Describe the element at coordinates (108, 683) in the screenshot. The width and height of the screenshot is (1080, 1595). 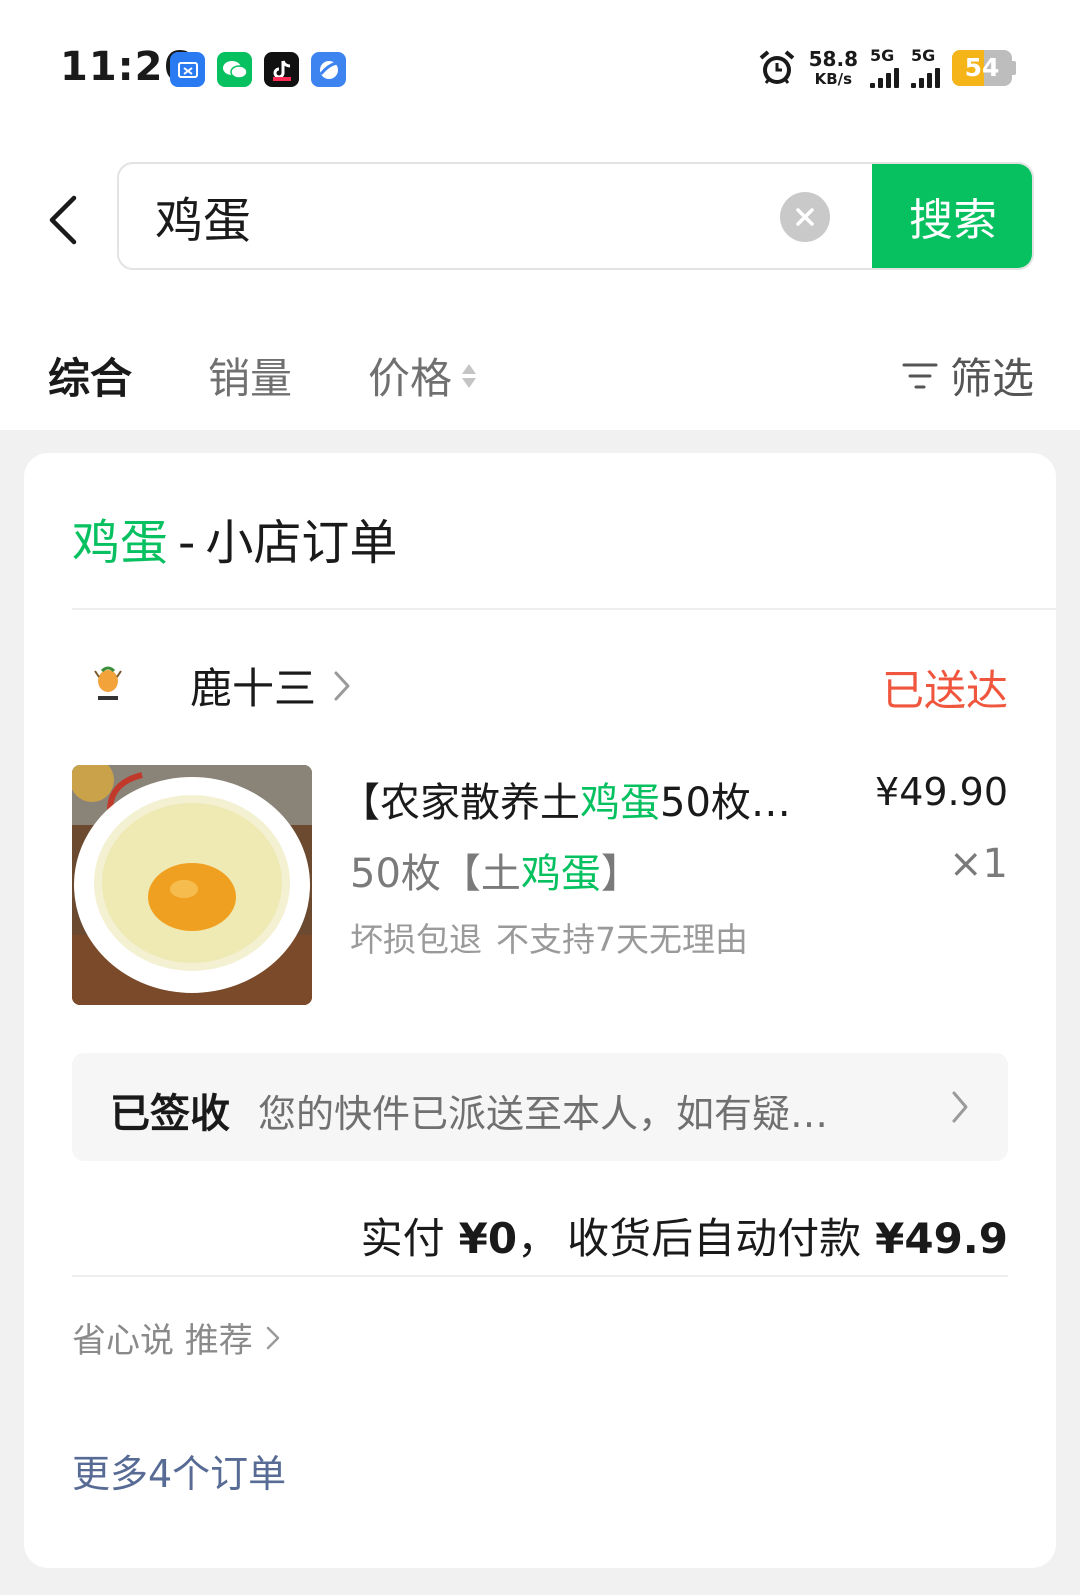
I see `shop-logo` at that location.